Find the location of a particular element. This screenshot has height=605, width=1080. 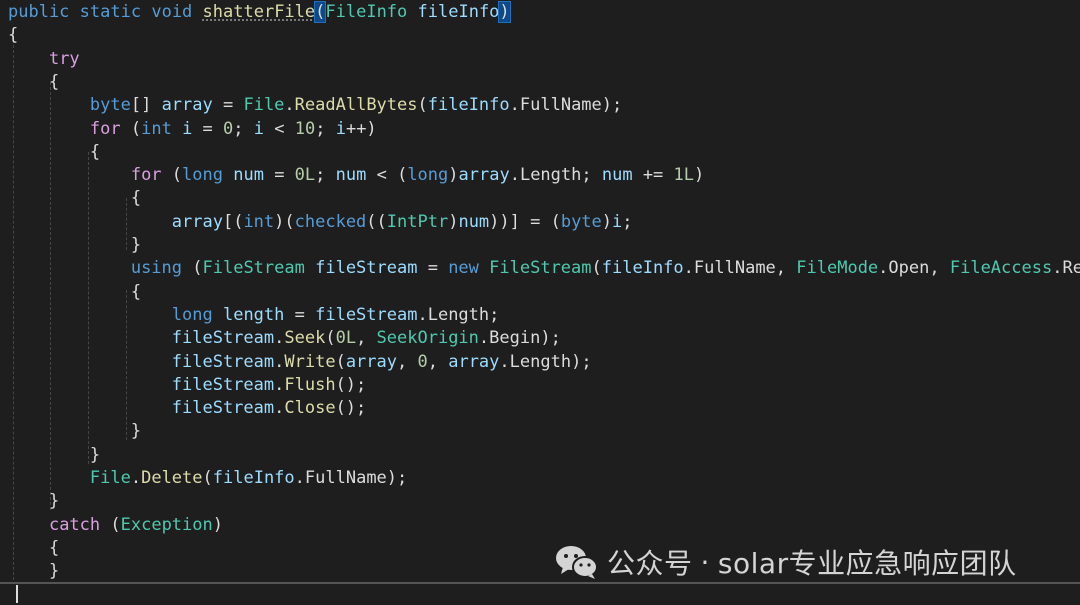

code-token: [( is located at coordinates (233, 221).